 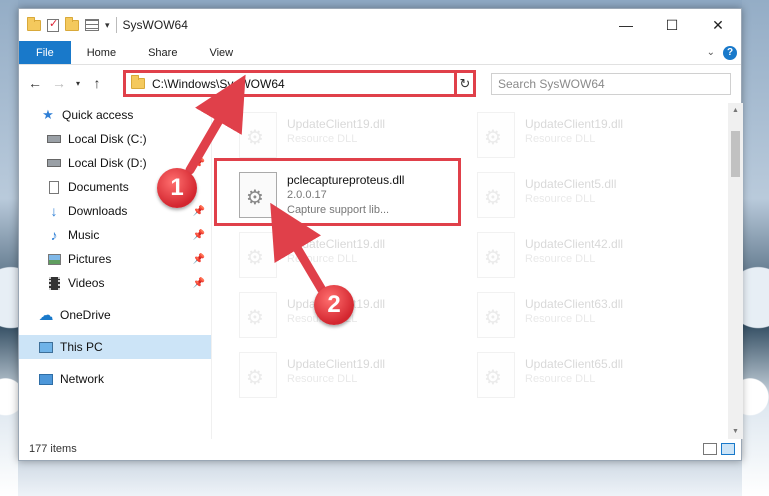 I want to click on tab-file: File, so click(x=45, y=52).